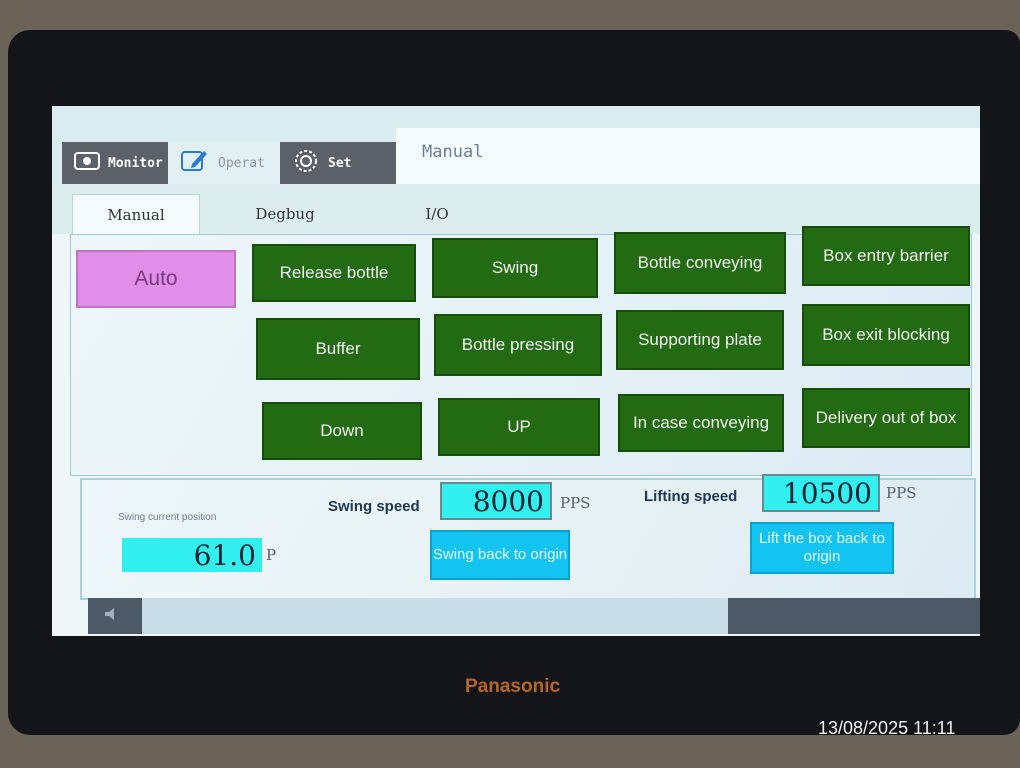 The image size is (1020, 768). Describe the element at coordinates (437, 214) in the screenshot. I see `subtab-io: I/O` at that location.